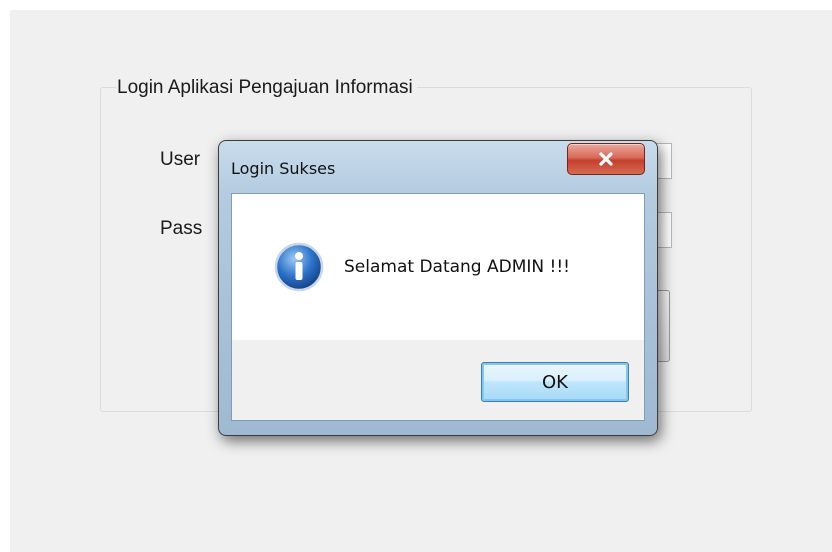 This screenshot has width=832, height=552. Describe the element at coordinates (266, 88) in the screenshot. I see `group-title: Login Aplikasi Pengajuan Informasi` at that location.